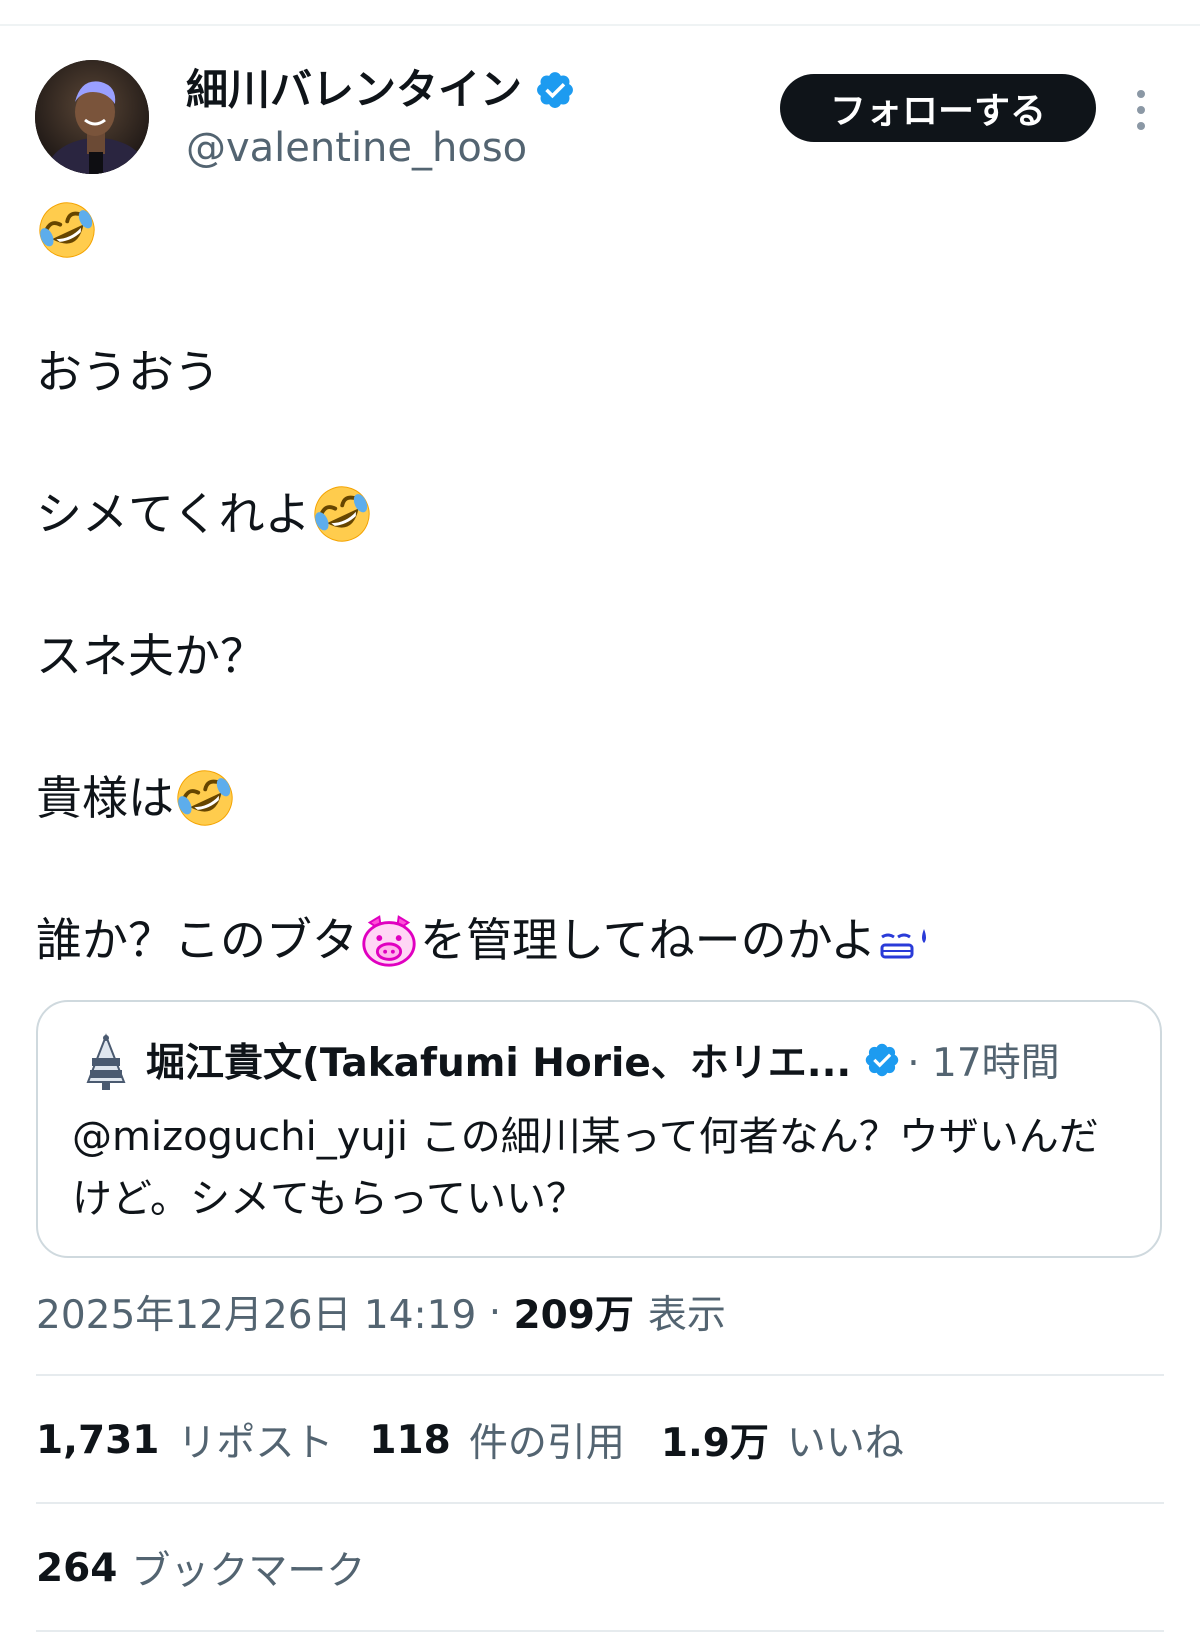 The image size is (1200, 1640). Describe the element at coordinates (173, 514) in the screenshot. I see `tweet-line-text: シメてくれよ` at that location.